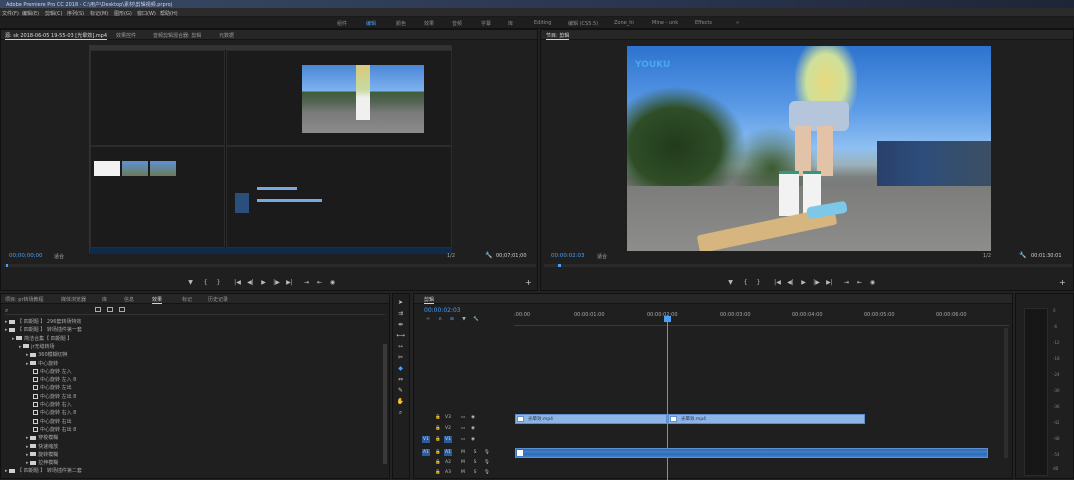 This screenshot has height=480, width=1074. I want to click on timeline-timecode: 00:00:02:03, so click(442, 310).